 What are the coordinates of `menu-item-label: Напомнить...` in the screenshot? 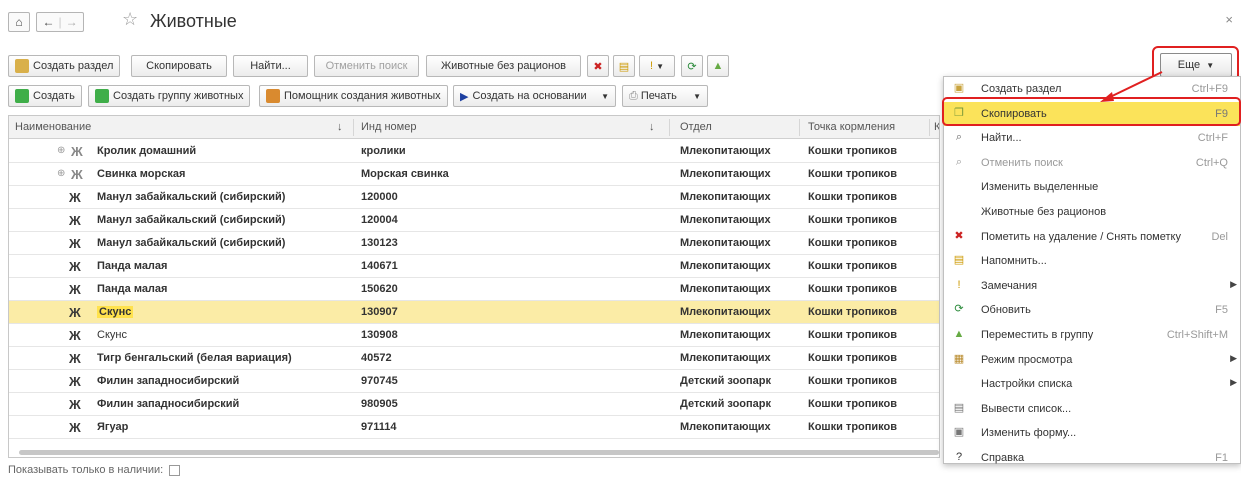 It's located at (1014, 261).